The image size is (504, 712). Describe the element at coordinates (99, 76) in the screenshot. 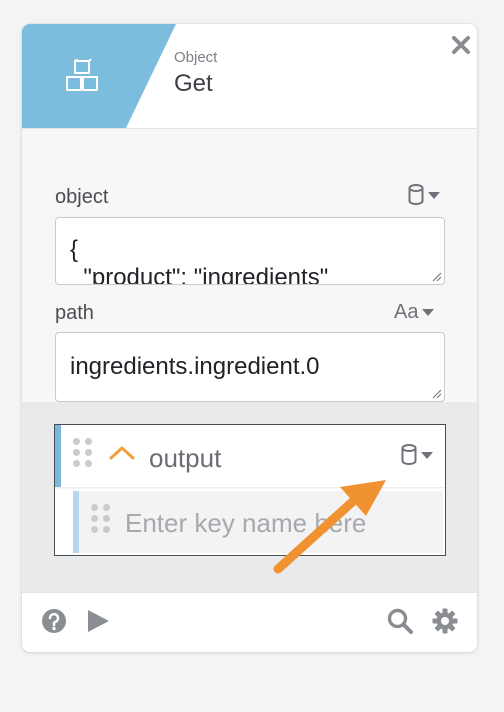

I see `header-band` at that location.